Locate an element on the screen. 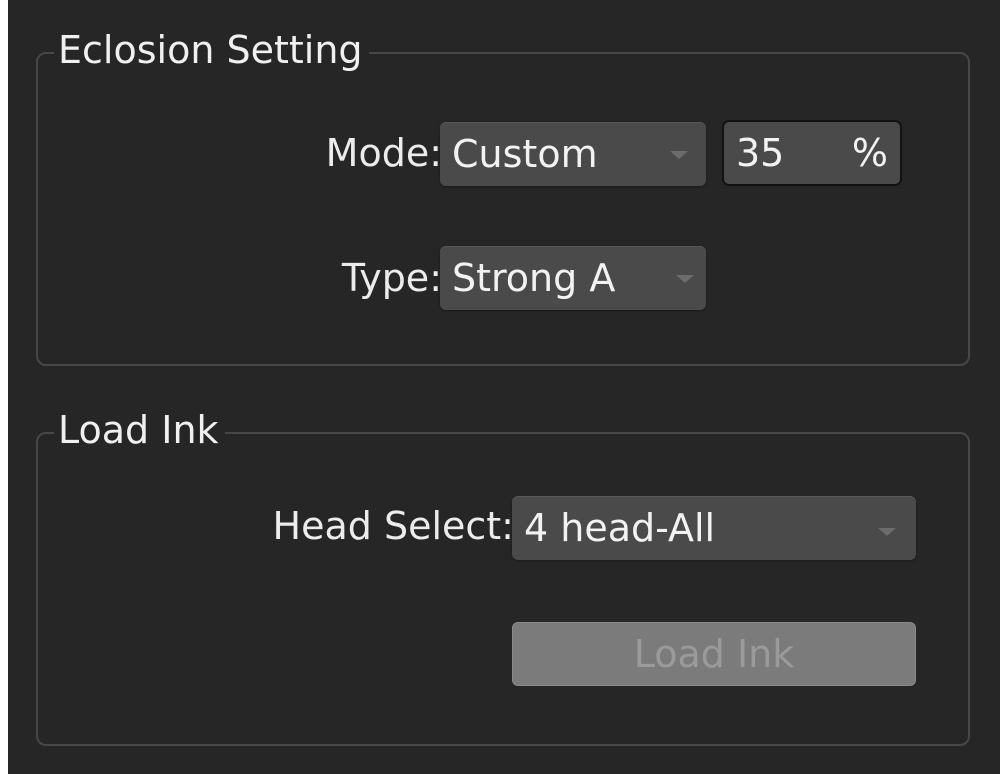  percent-value: 35 is located at coordinates (760, 153).